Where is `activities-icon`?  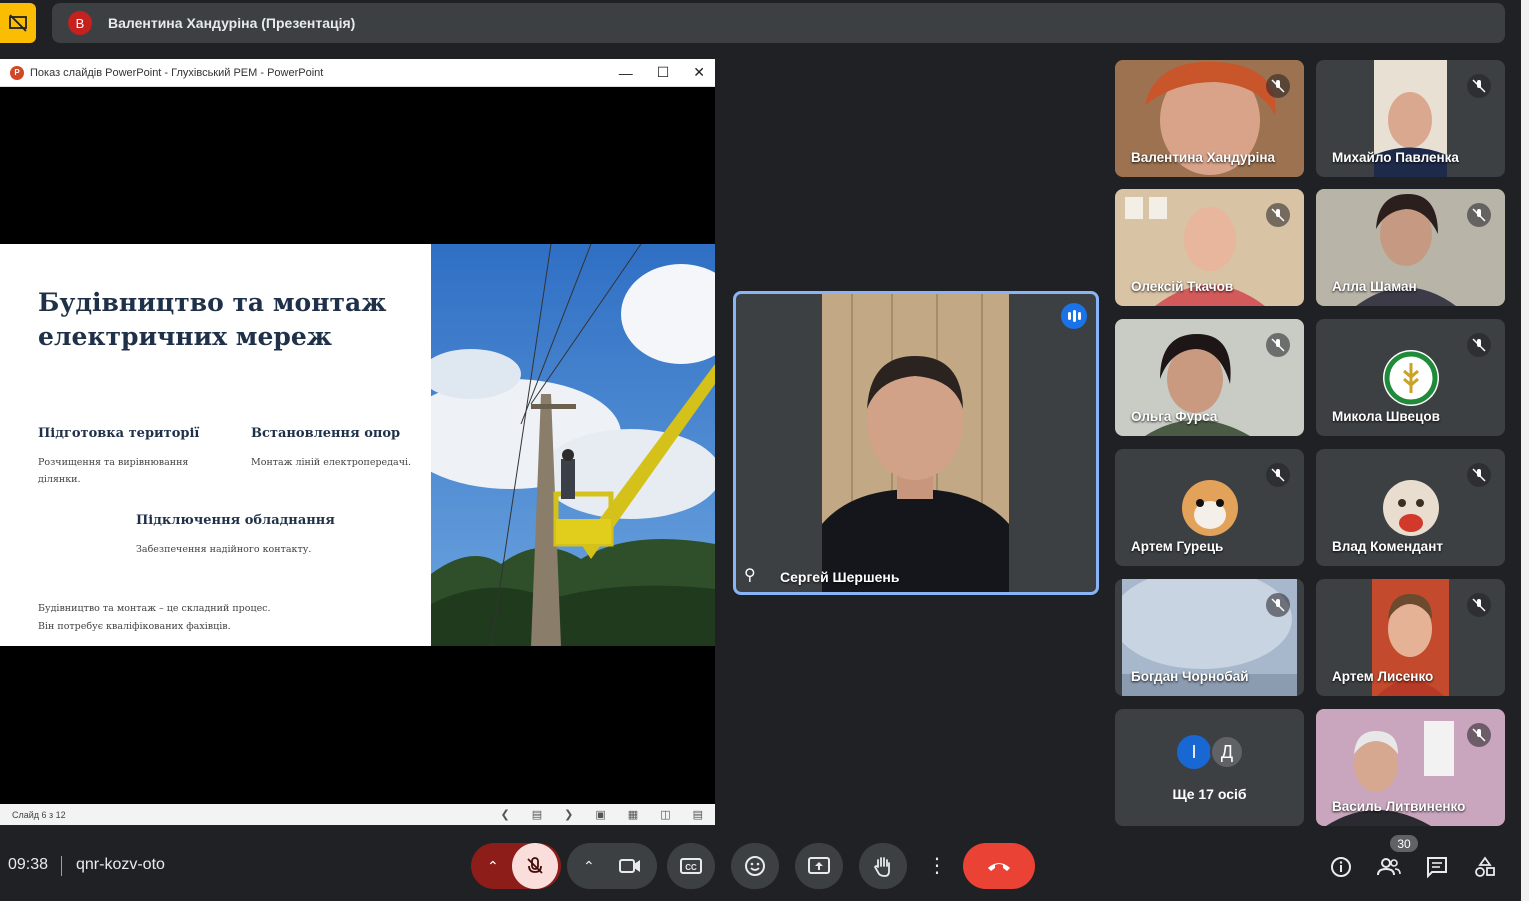
activities-icon is located at coordinates (1485, 866).